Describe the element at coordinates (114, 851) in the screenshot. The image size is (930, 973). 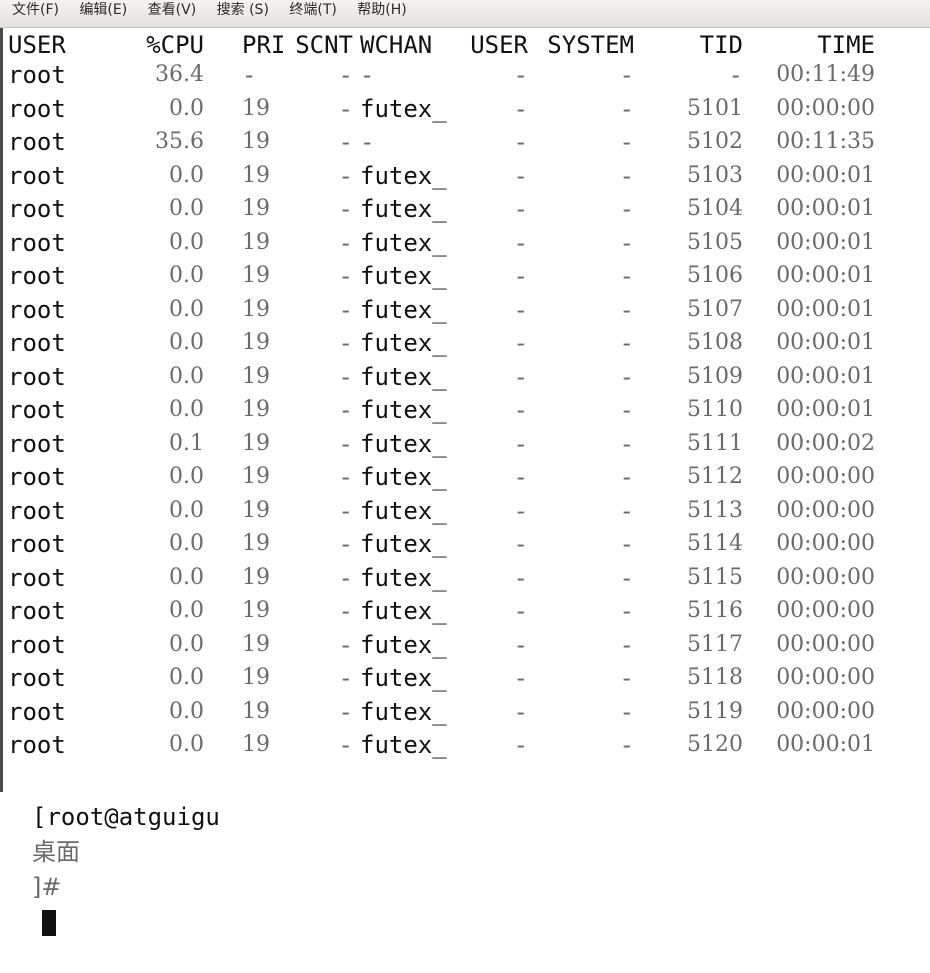
I see `shell-prompt: [root@atguigu 桌面 ]#` at that location.